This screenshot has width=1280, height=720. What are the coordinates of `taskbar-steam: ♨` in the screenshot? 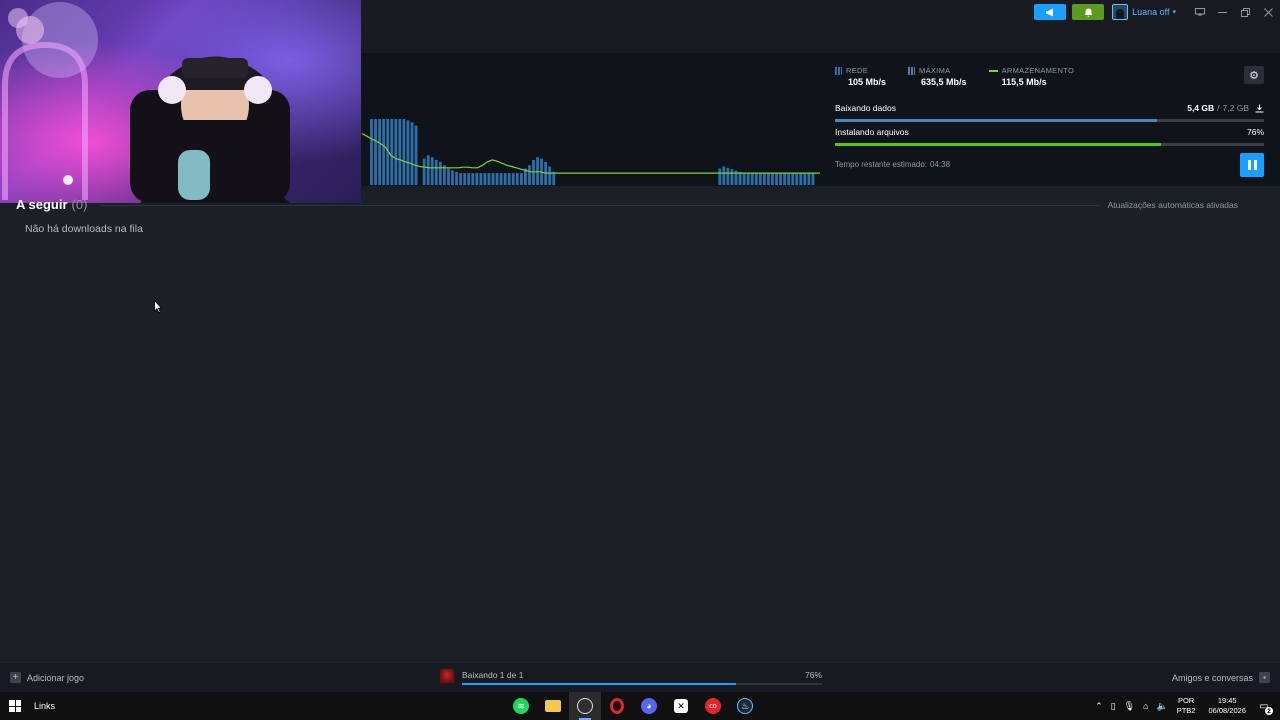 It's located at (745, 706).